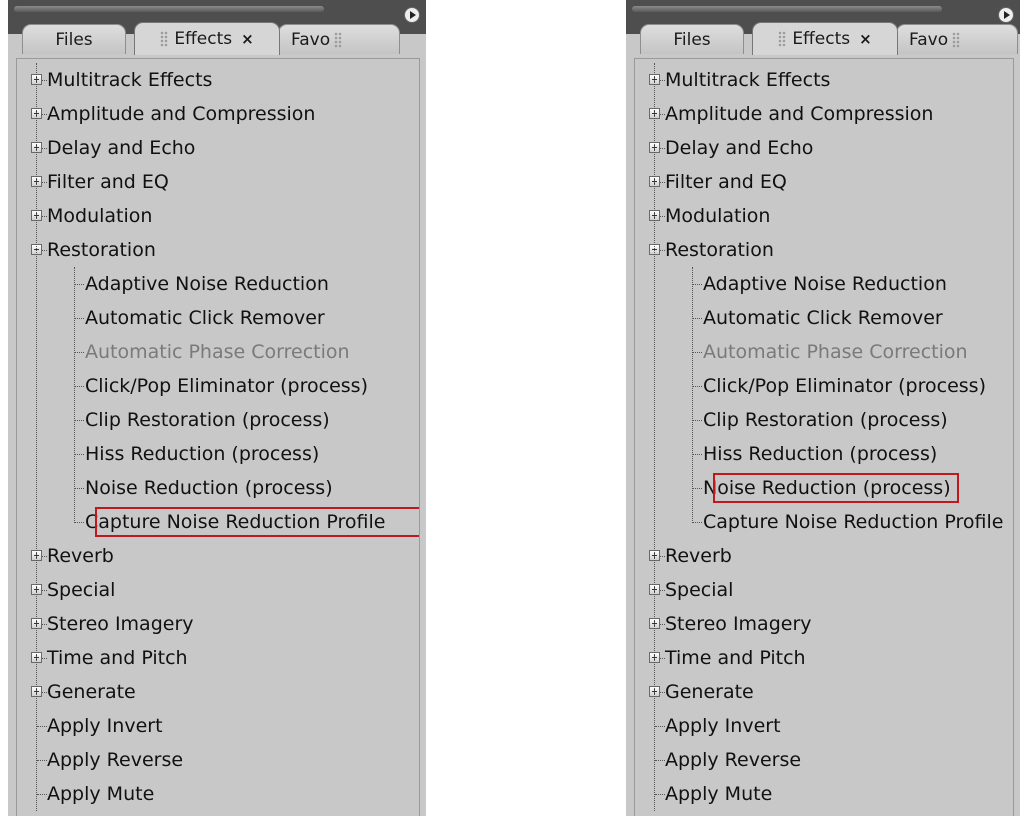 This screenshot has width=1020, height=816. I want to click on tree-item-label: Apply Invert, so click(723, 726).